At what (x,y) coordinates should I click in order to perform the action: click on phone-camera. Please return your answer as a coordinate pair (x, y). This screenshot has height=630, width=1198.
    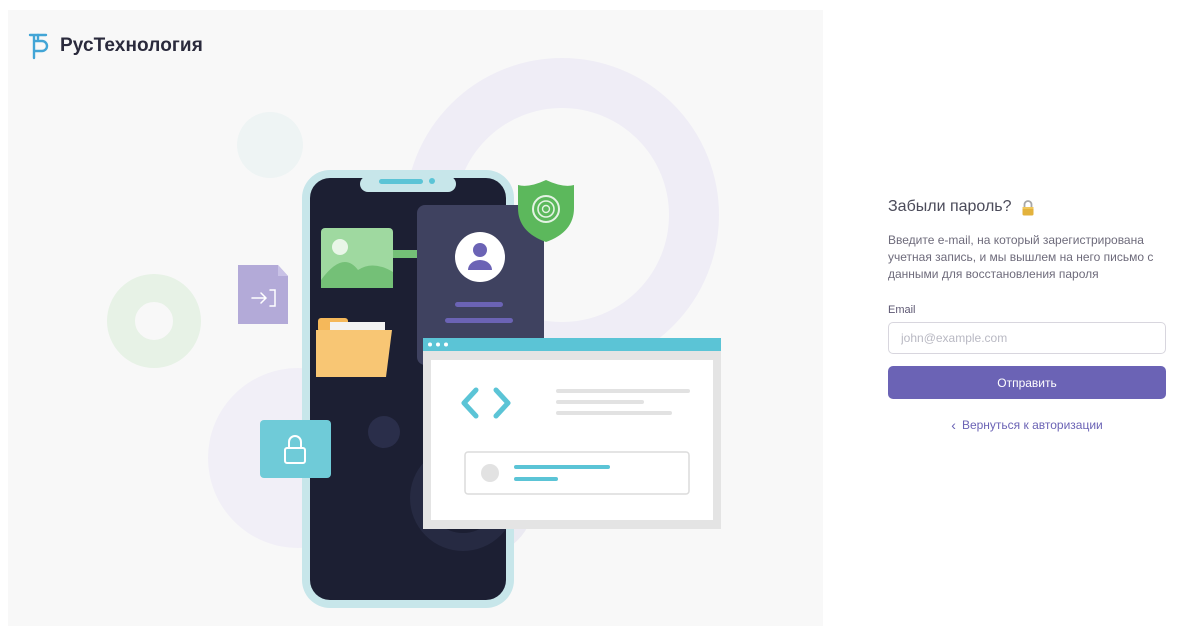
    Looking at the image, I should click on (432, 181).